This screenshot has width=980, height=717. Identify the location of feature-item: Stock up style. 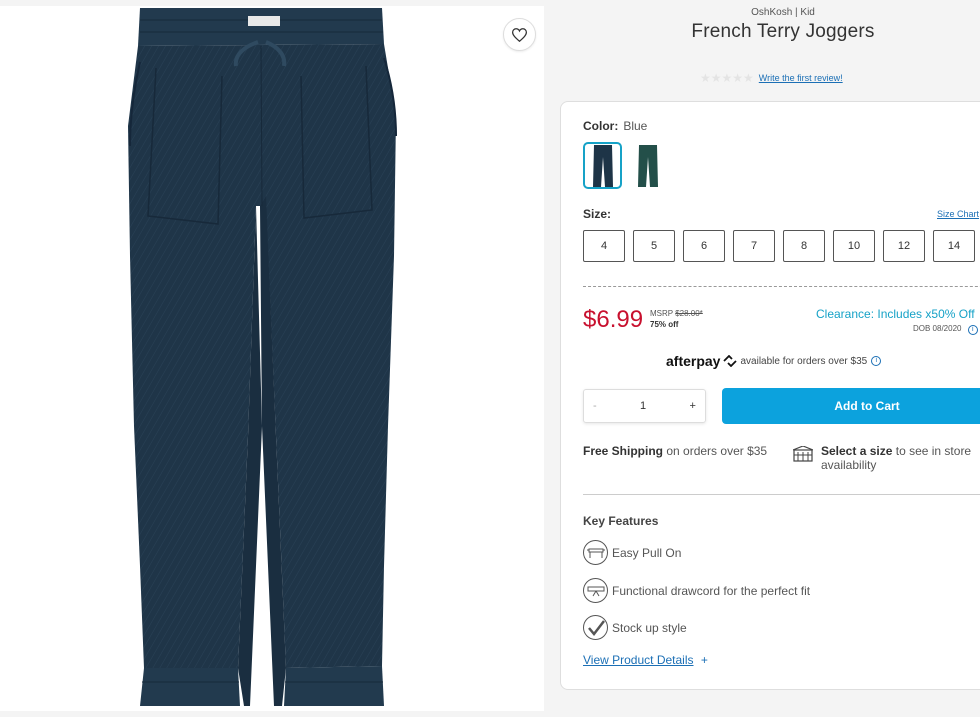
(635, 627).